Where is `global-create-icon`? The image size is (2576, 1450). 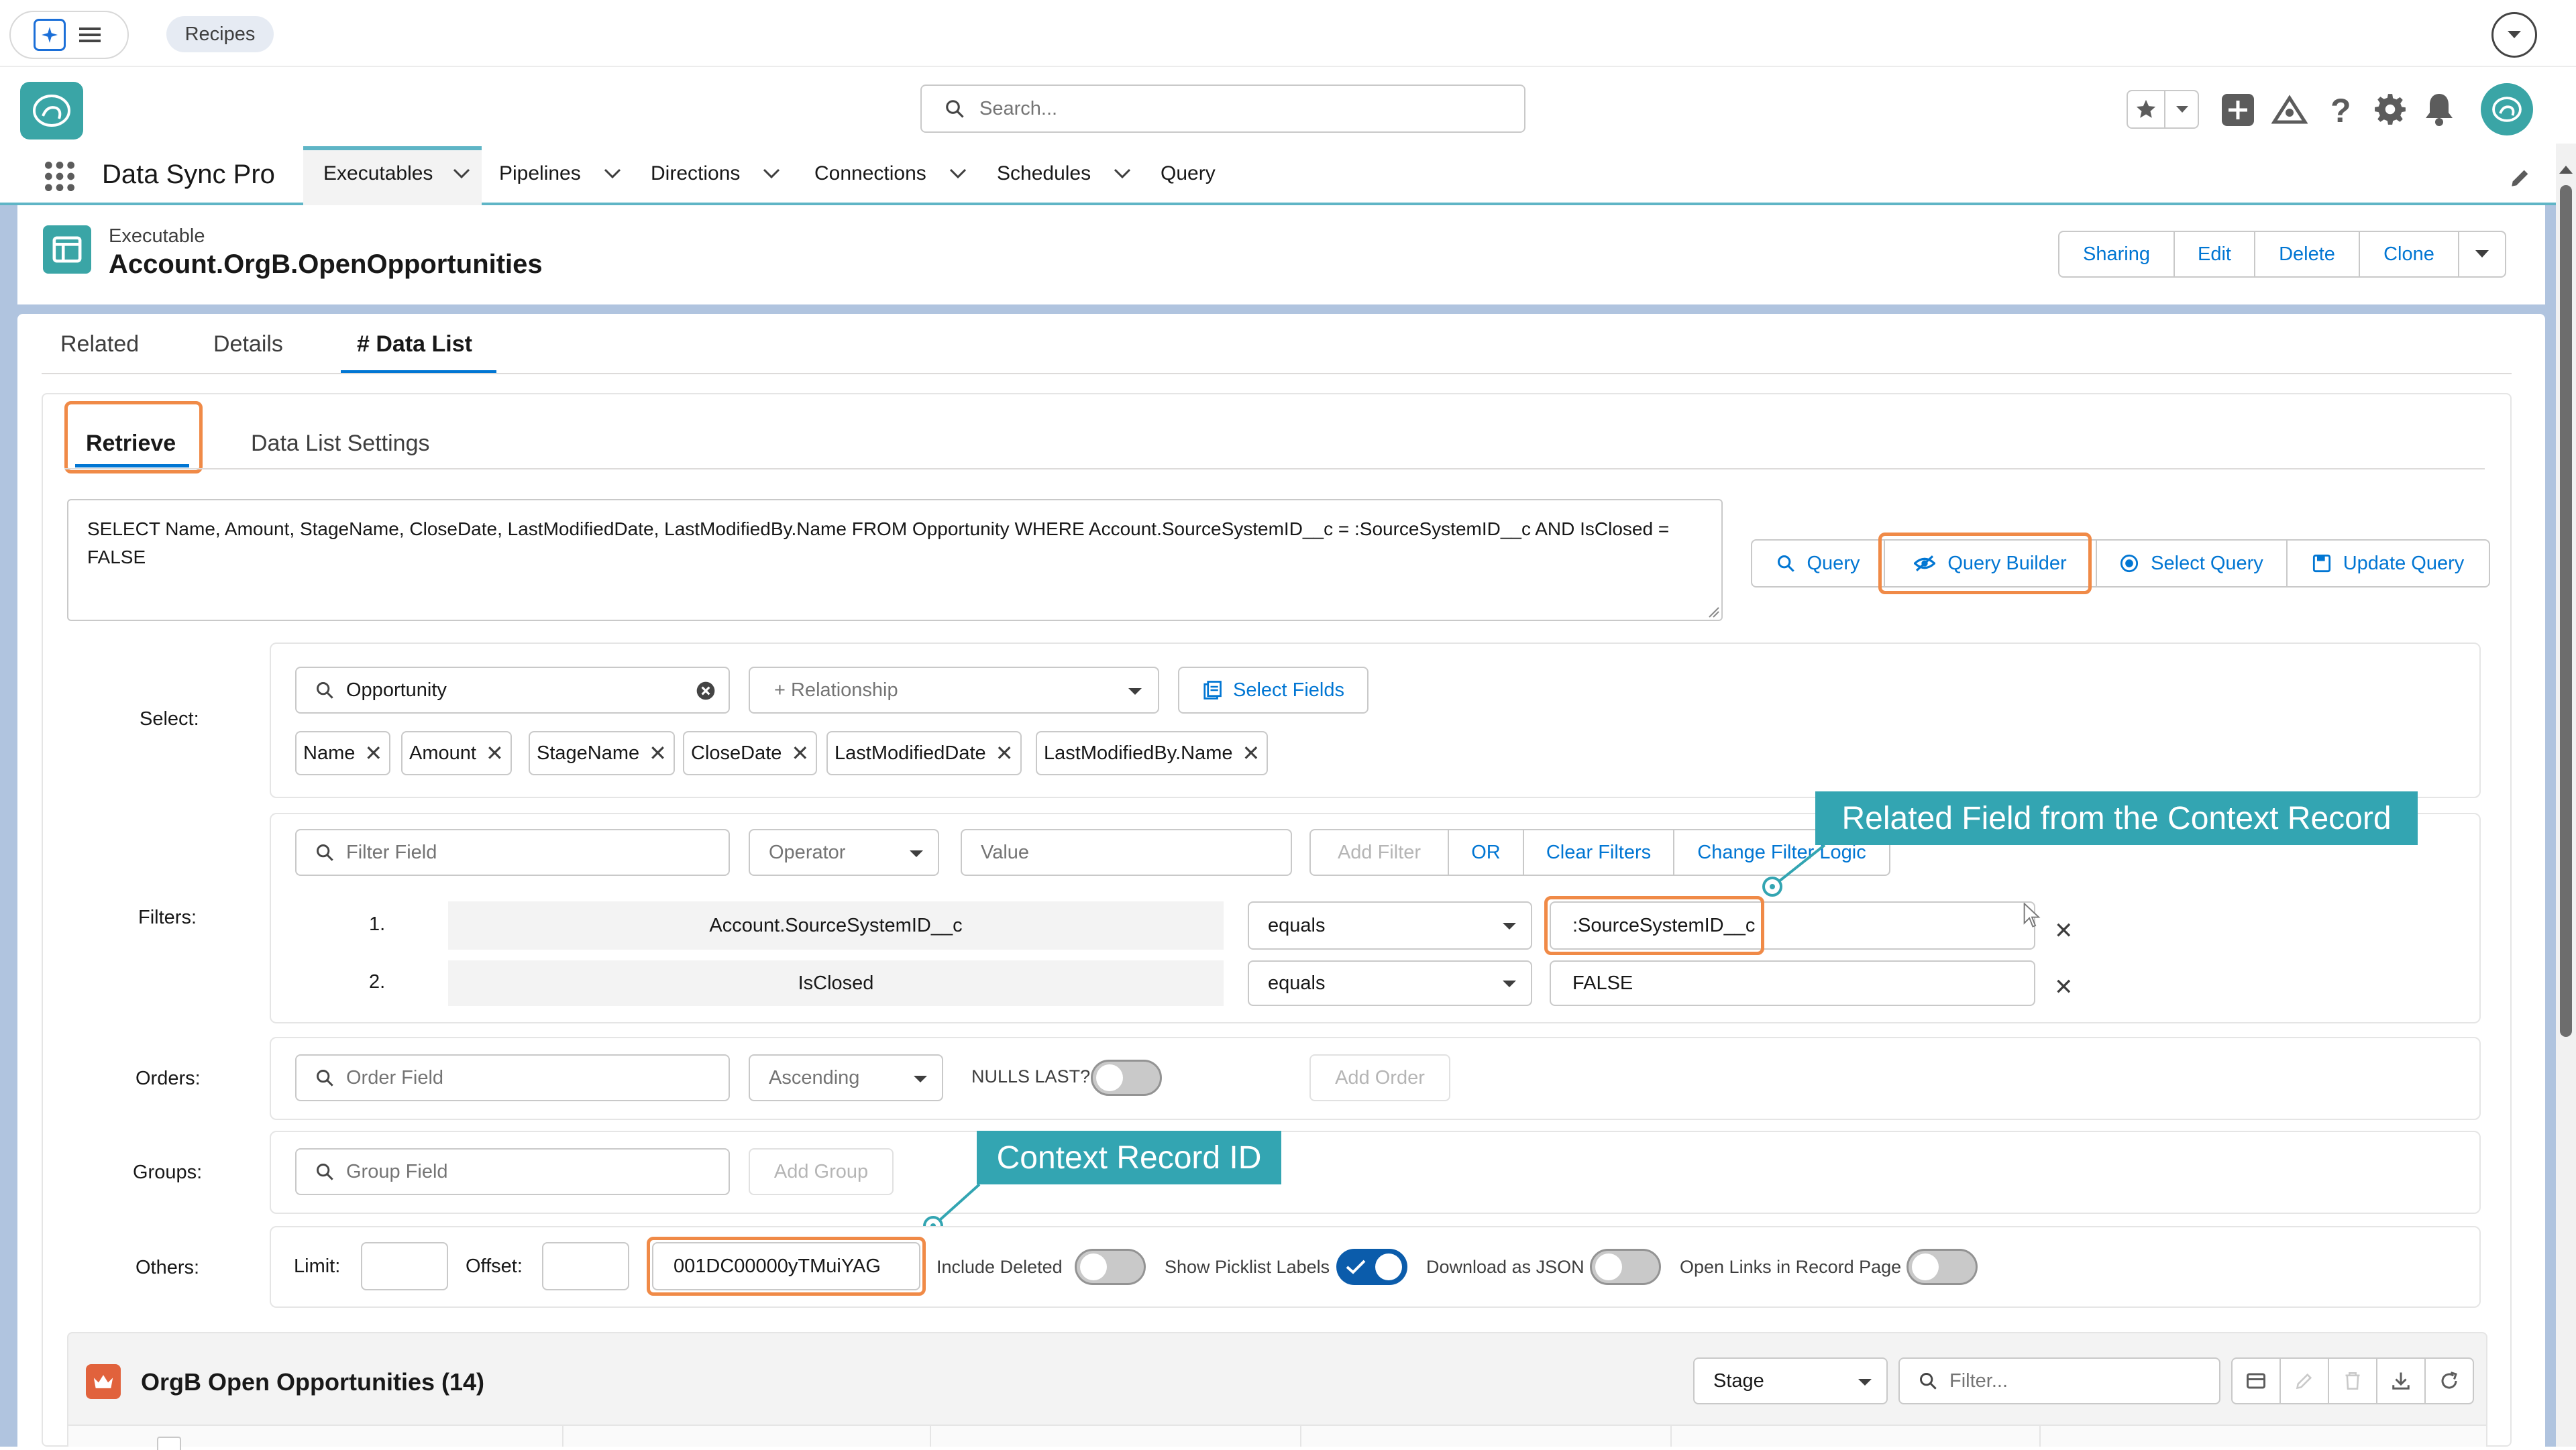
global-create-icon is located at coordinates (2238, 110).